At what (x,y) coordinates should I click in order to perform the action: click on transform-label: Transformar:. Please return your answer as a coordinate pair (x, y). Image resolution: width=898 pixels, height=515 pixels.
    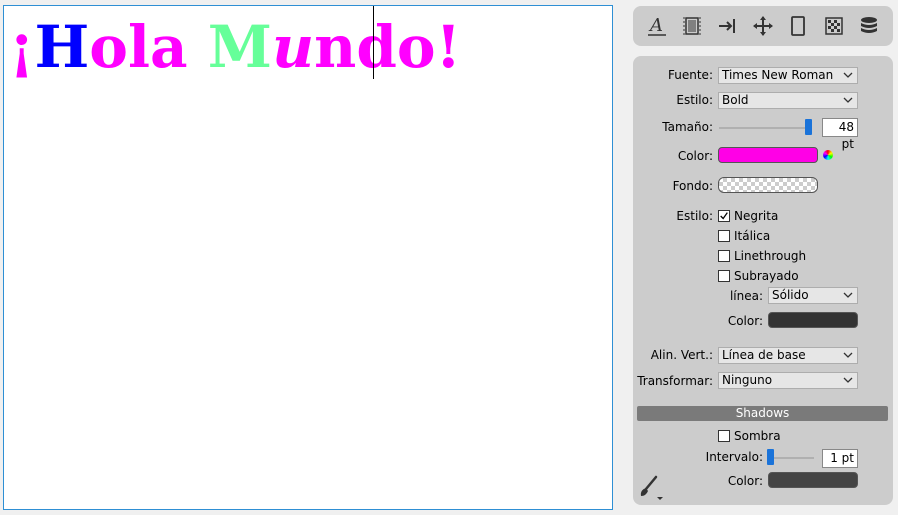
    Looking at the image, I should click on (675, 381).